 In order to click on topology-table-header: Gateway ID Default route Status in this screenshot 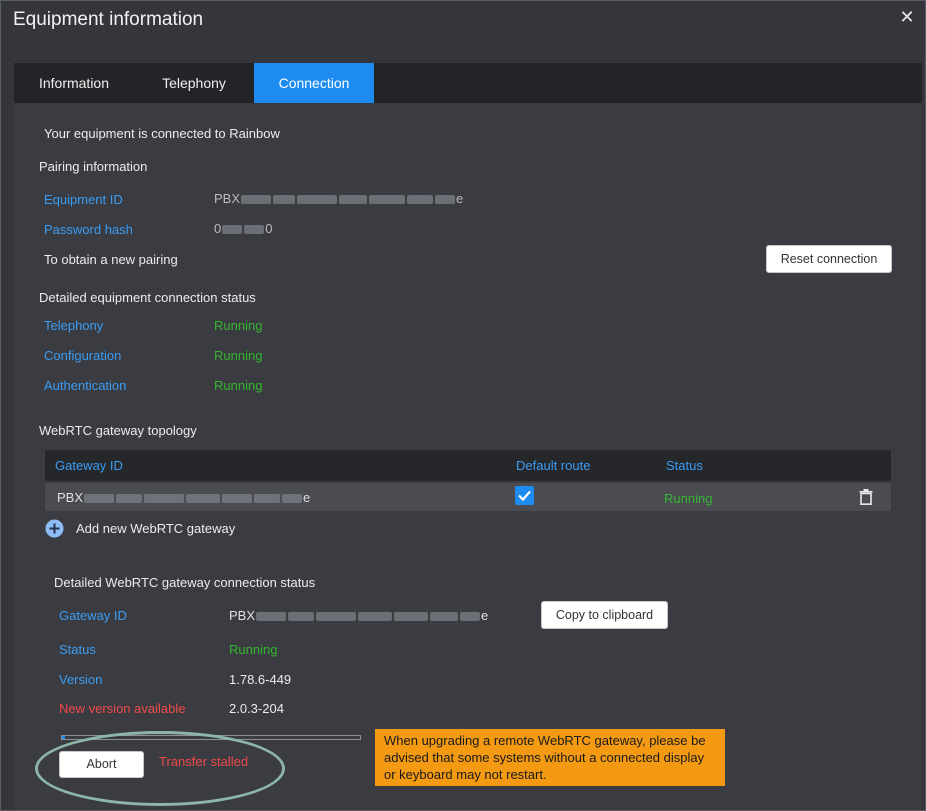, I will do `click(468, 465)`.